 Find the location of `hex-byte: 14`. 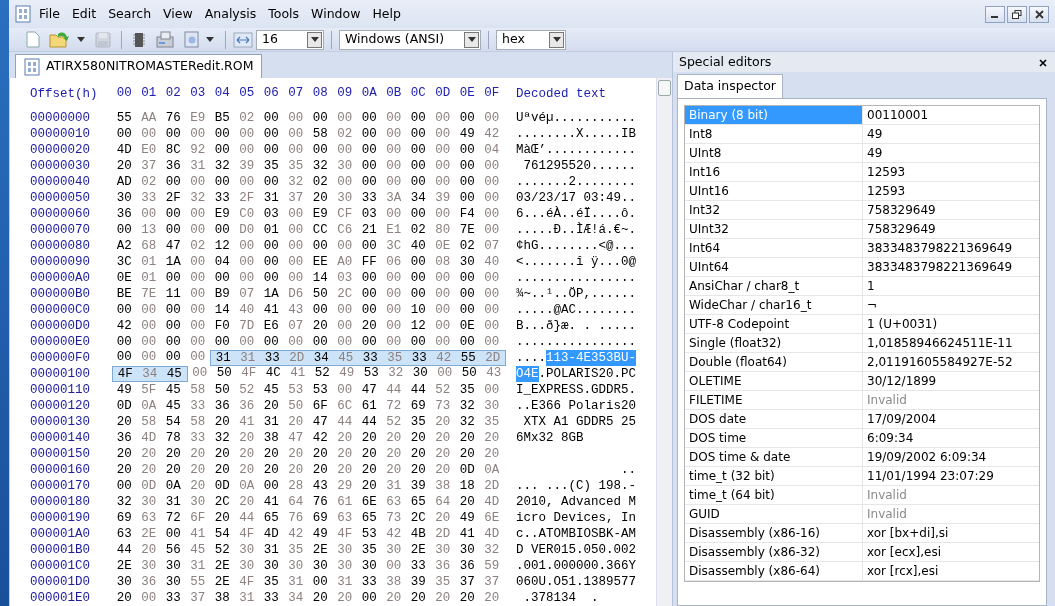

hex-byte: 14 is located at coordinates (222, 310).